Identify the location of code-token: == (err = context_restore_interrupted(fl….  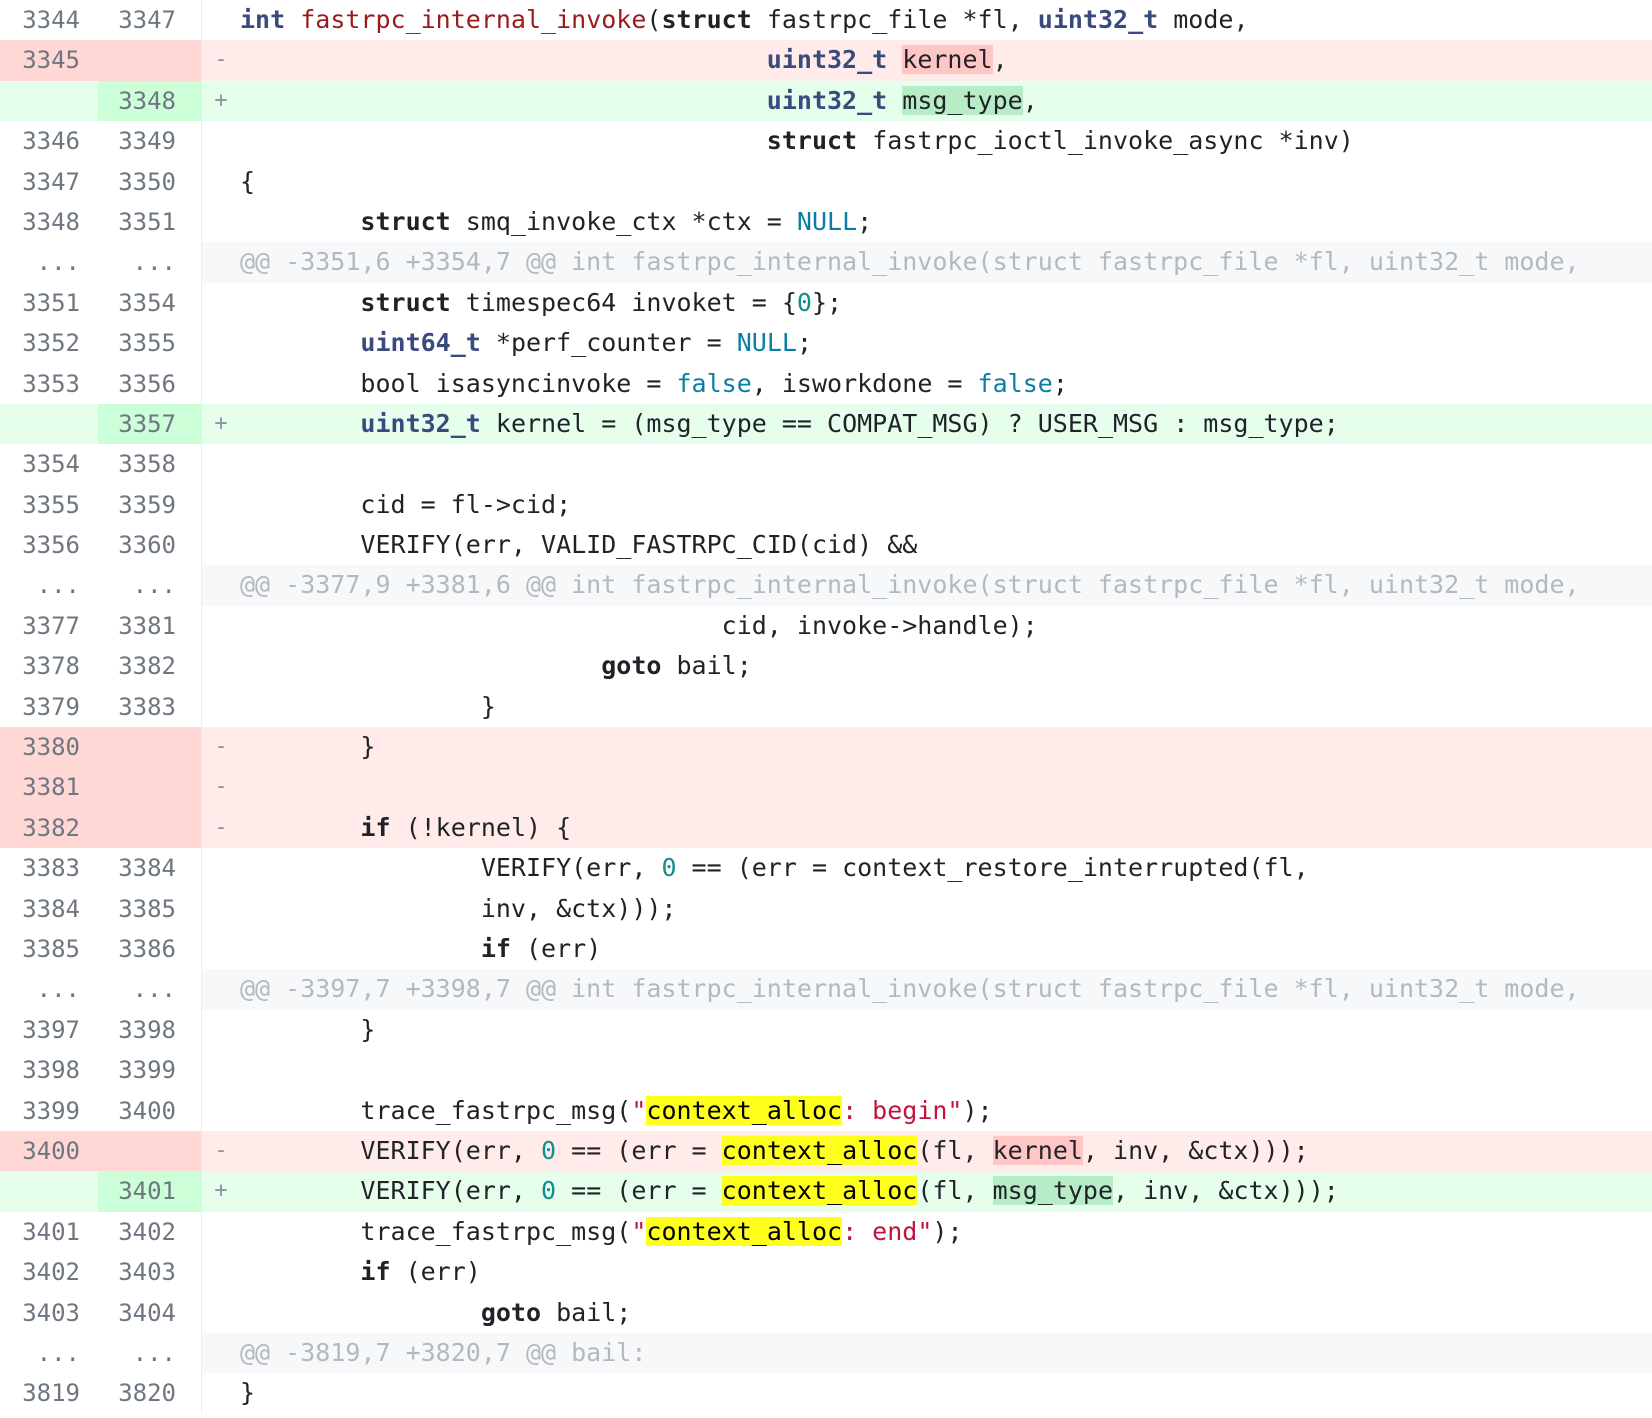
(992, 868).